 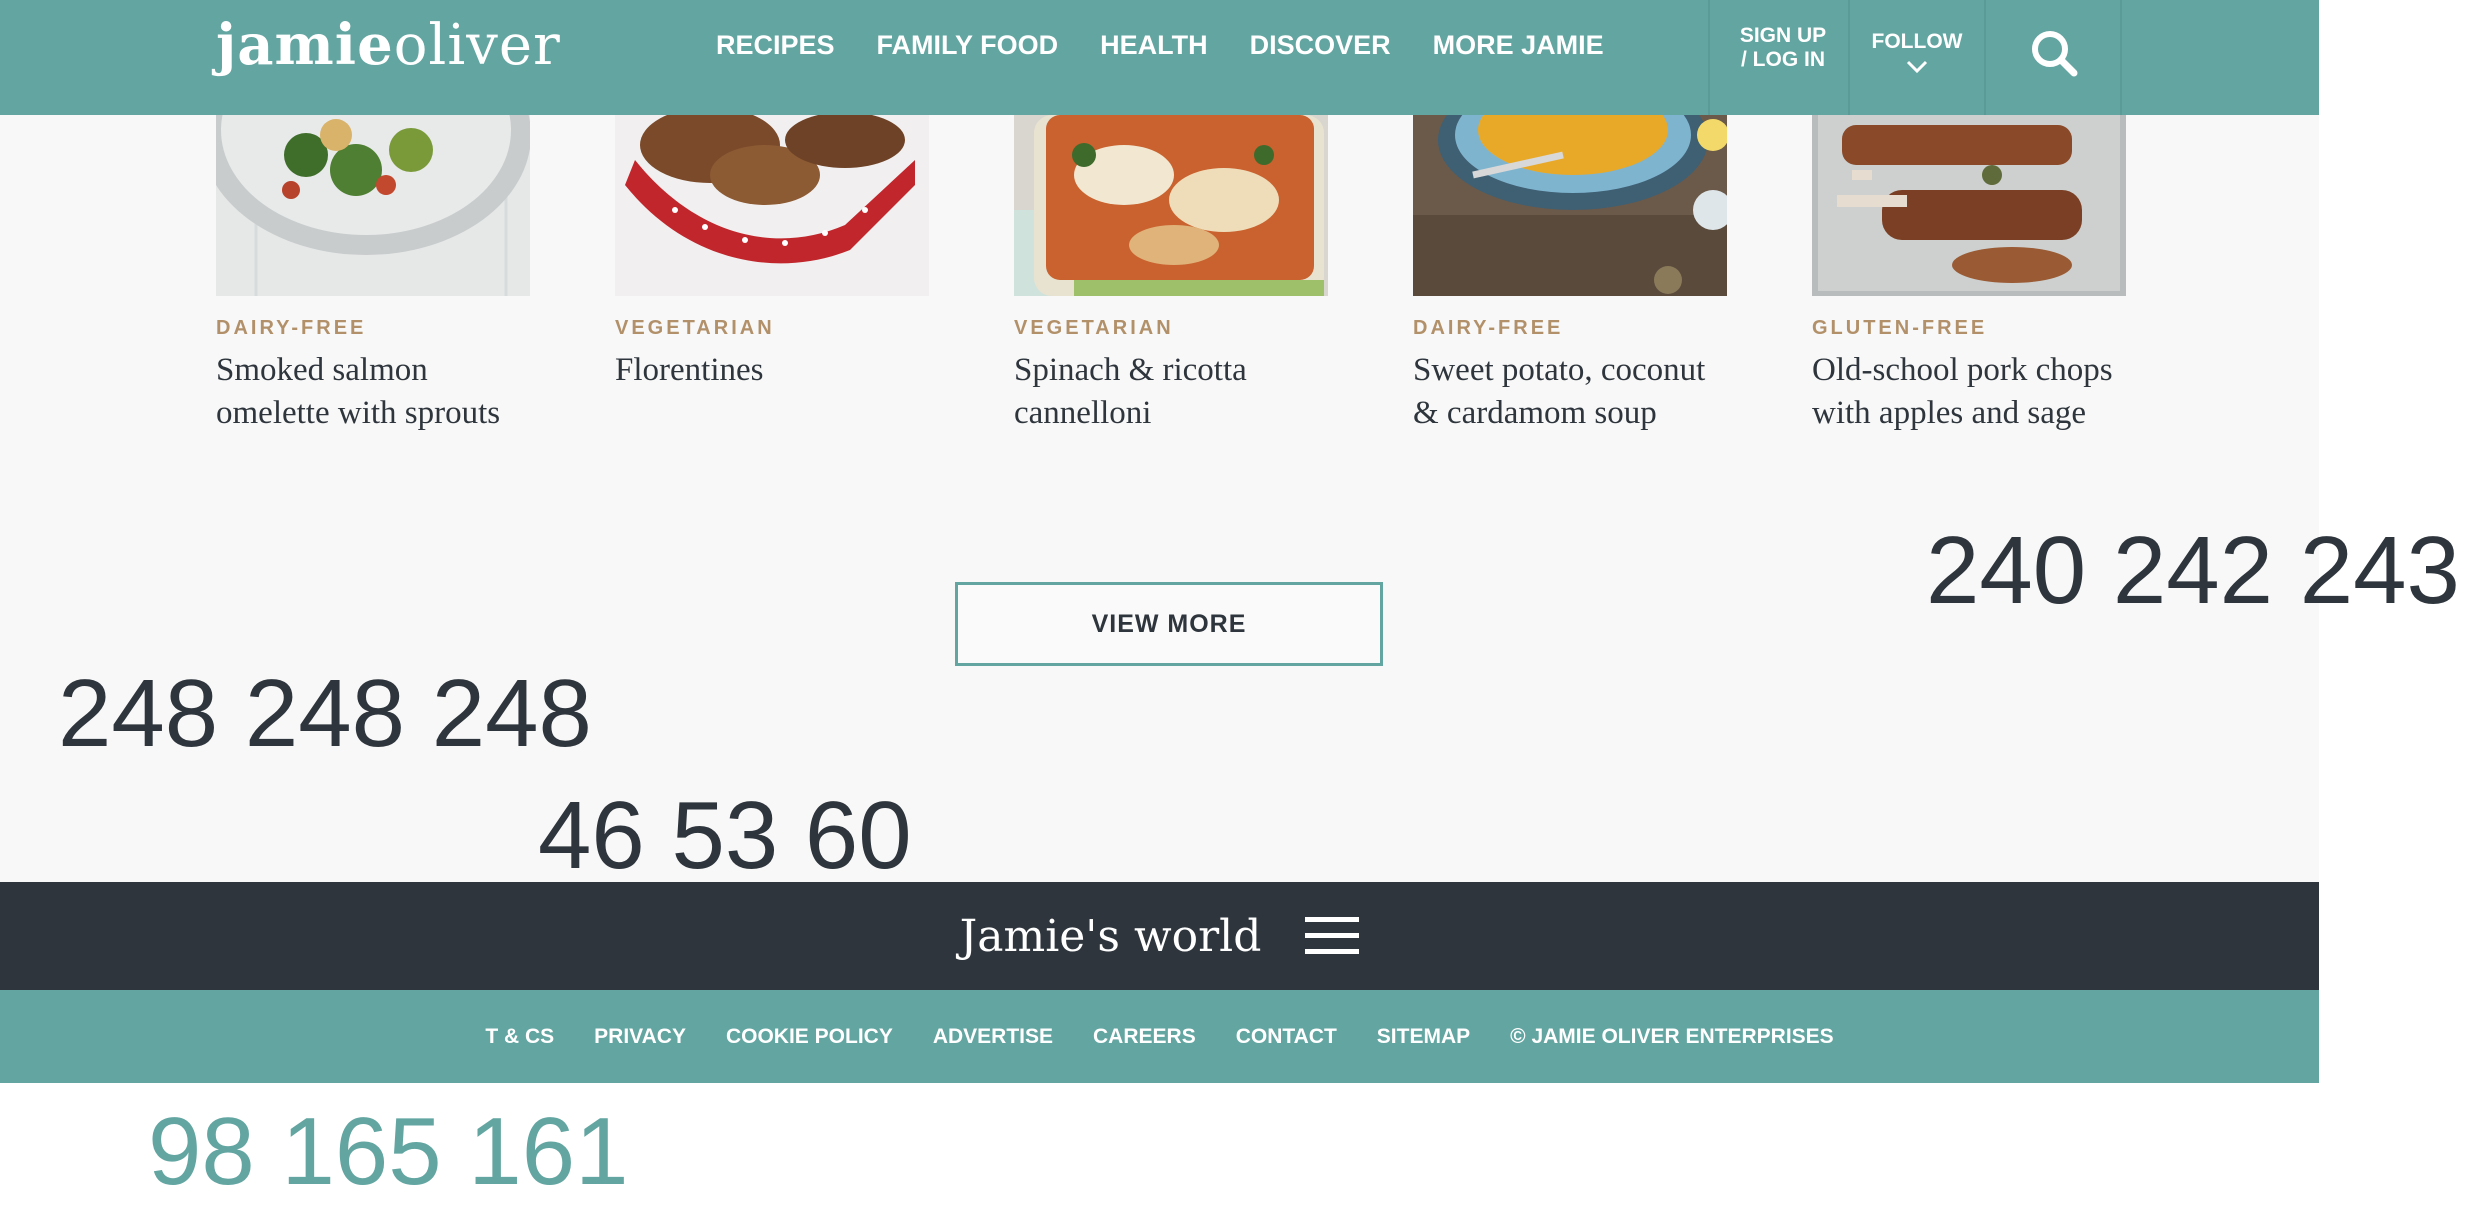 I want to click on footer-link-careers: CAREERS, so click(x=1144, y=1037).